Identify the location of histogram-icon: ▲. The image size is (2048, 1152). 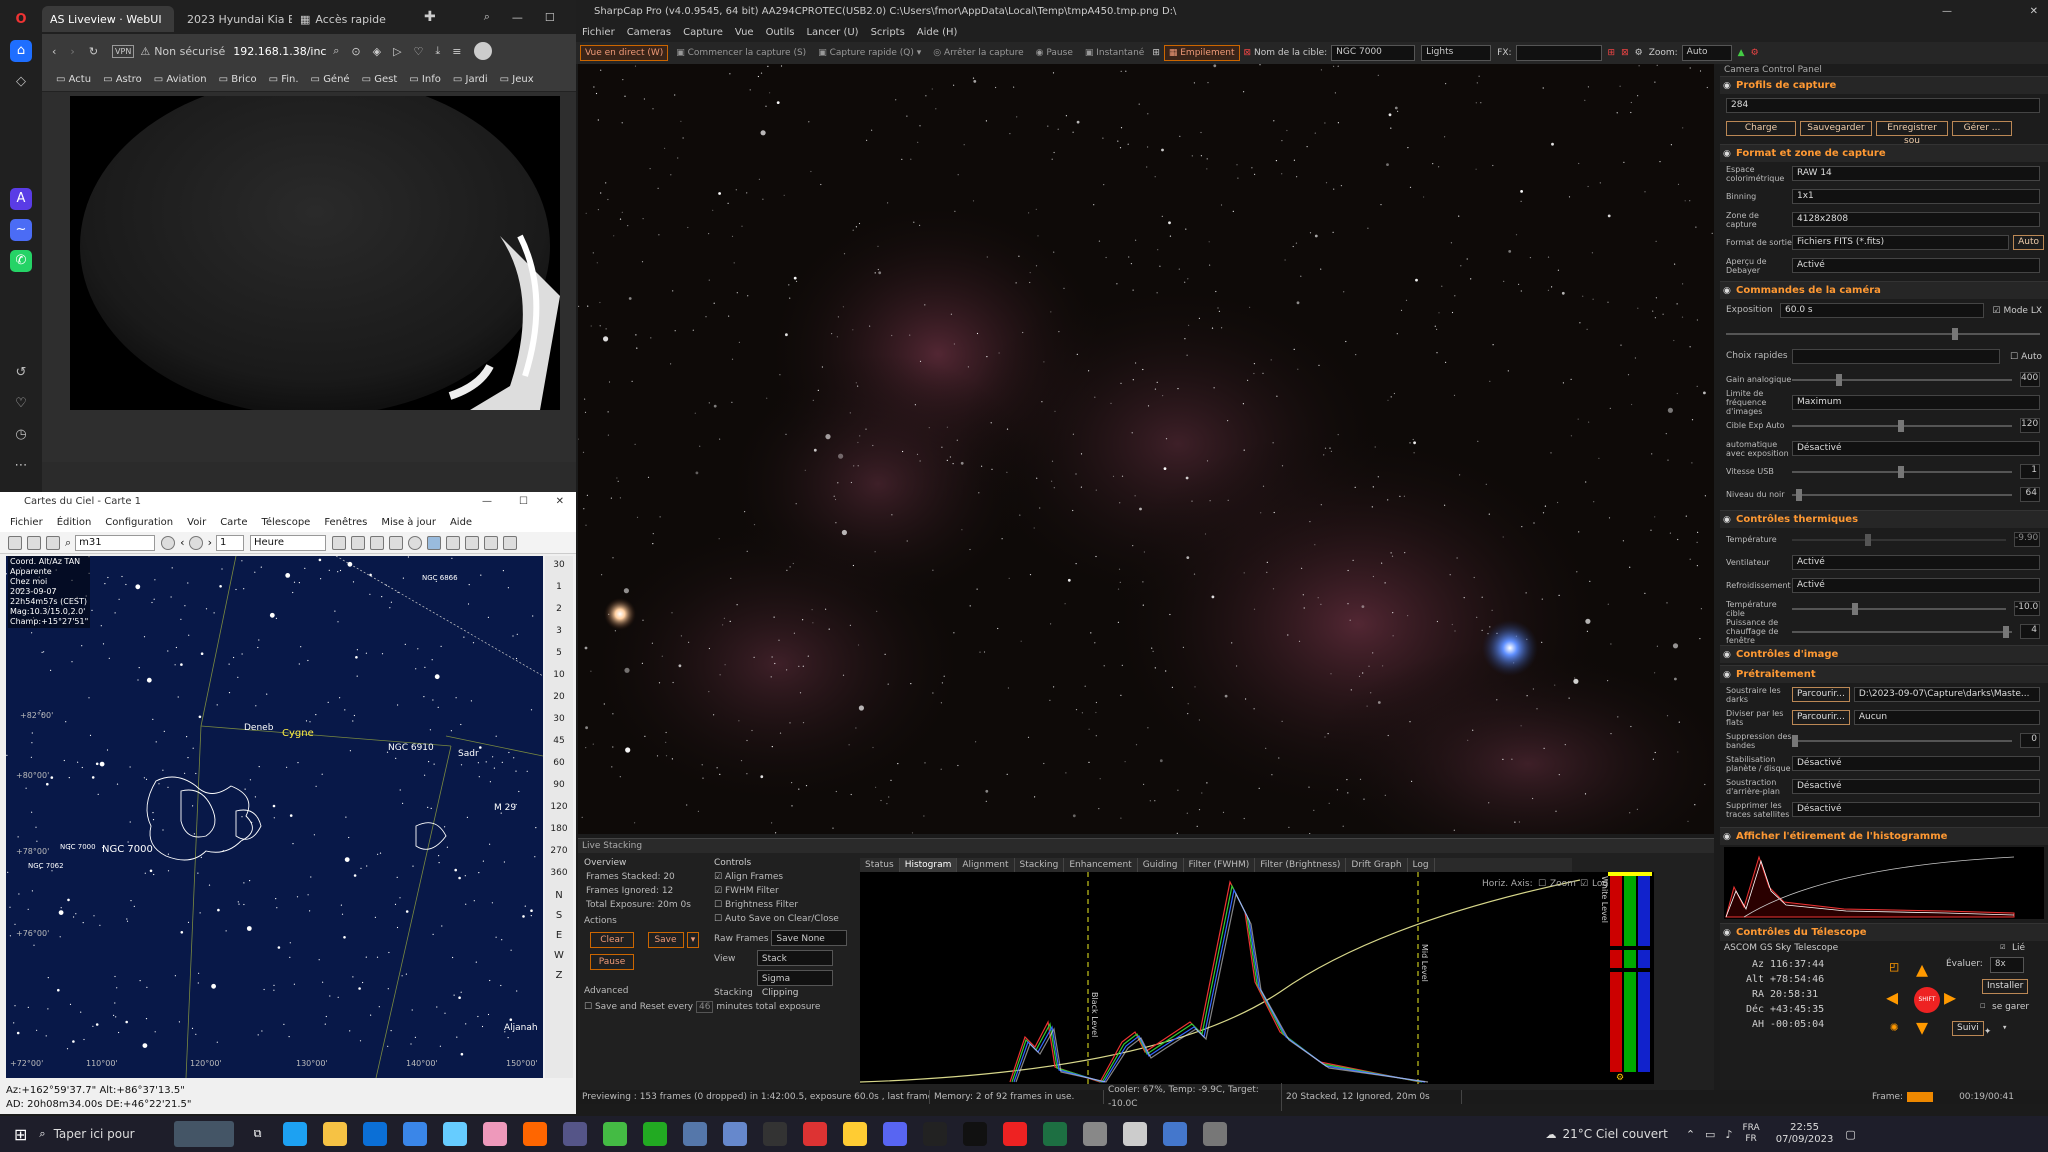
(1741, 53).